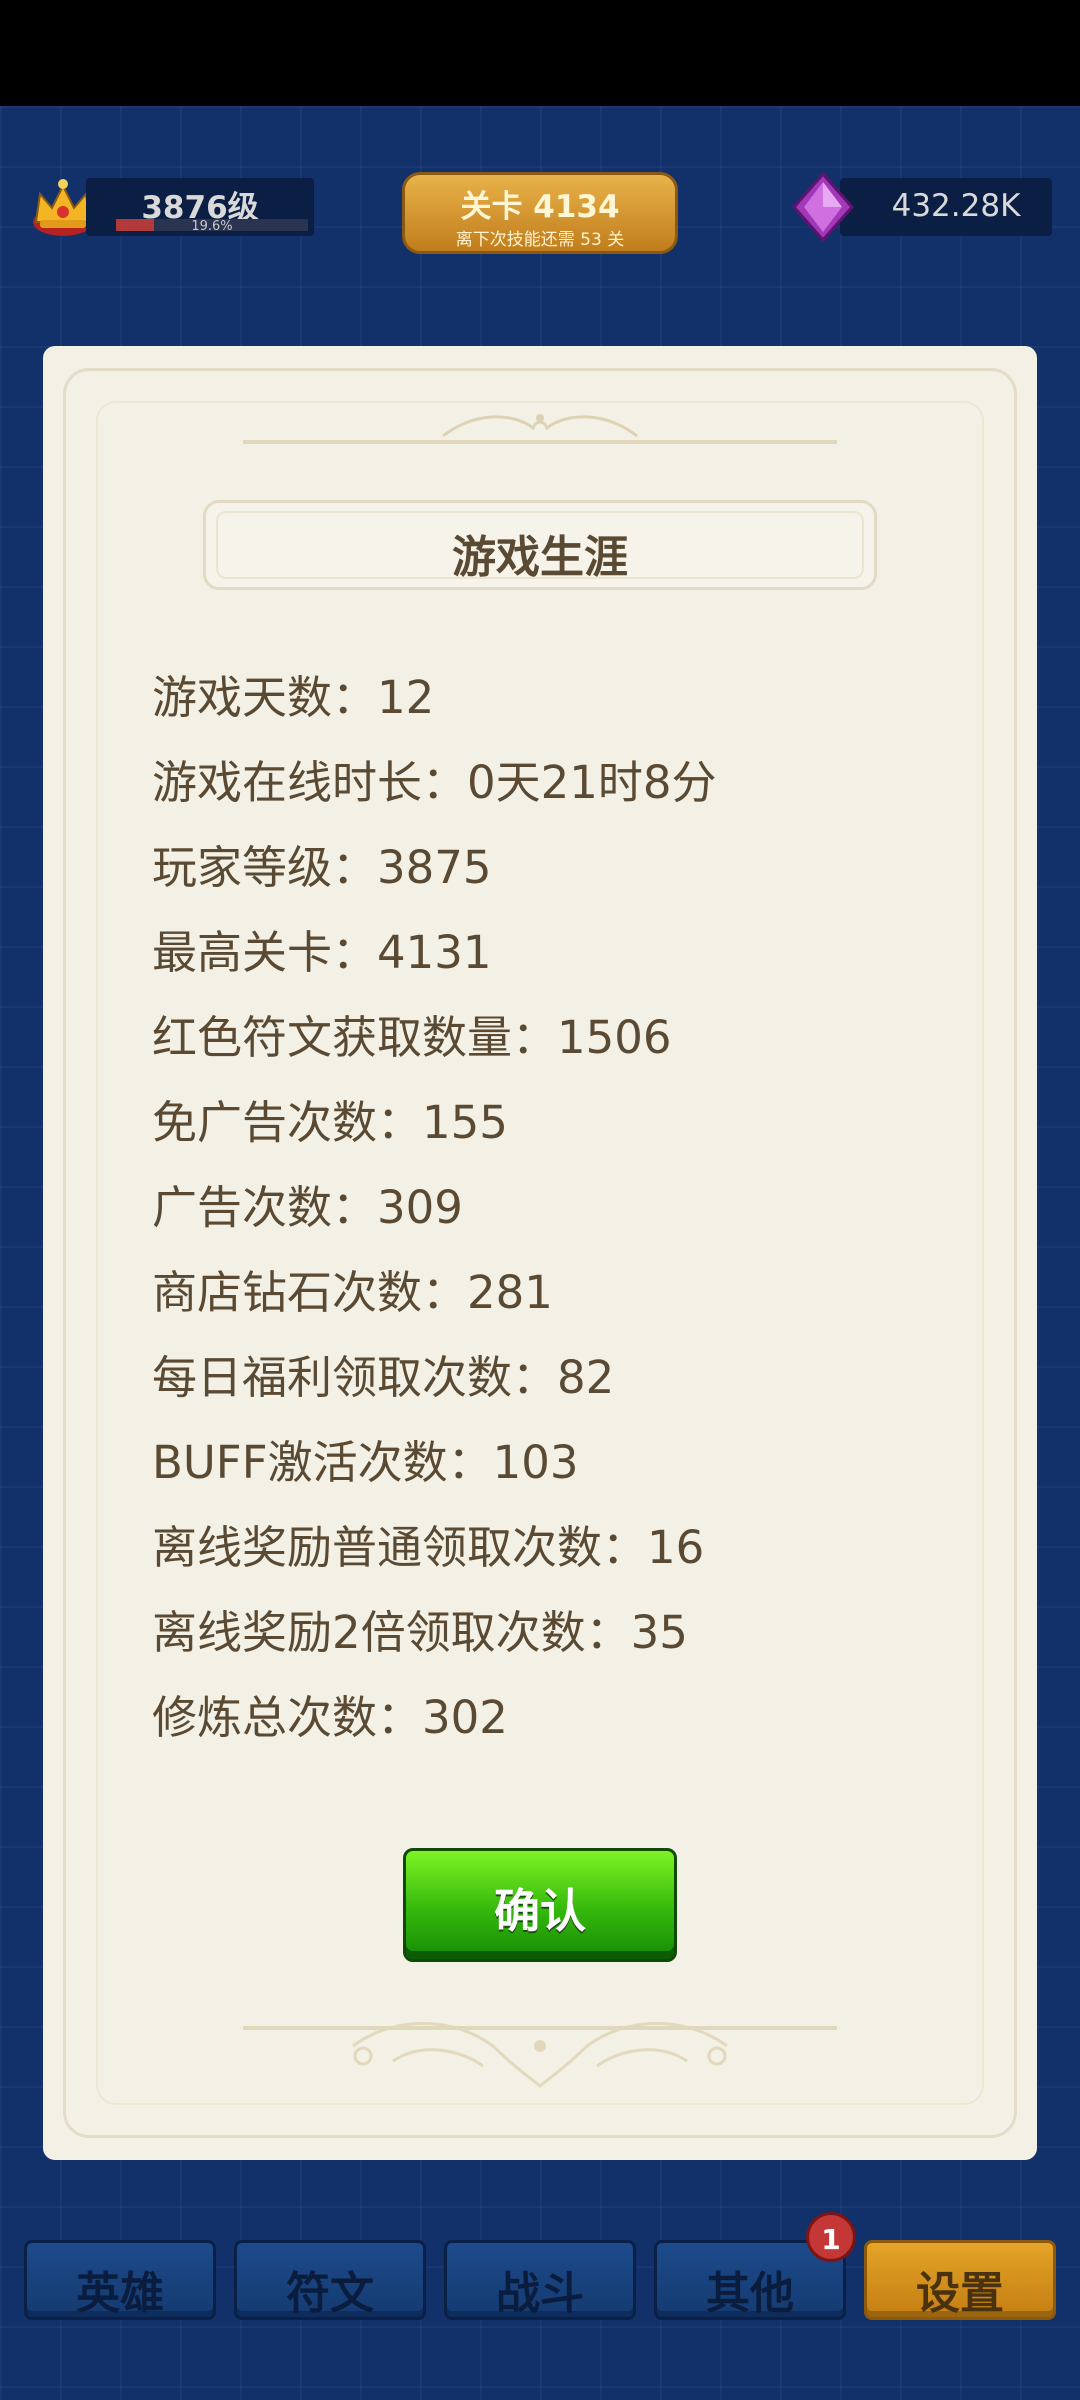  I want to click on tab-settings-label: 设置, so click(960, 2293).